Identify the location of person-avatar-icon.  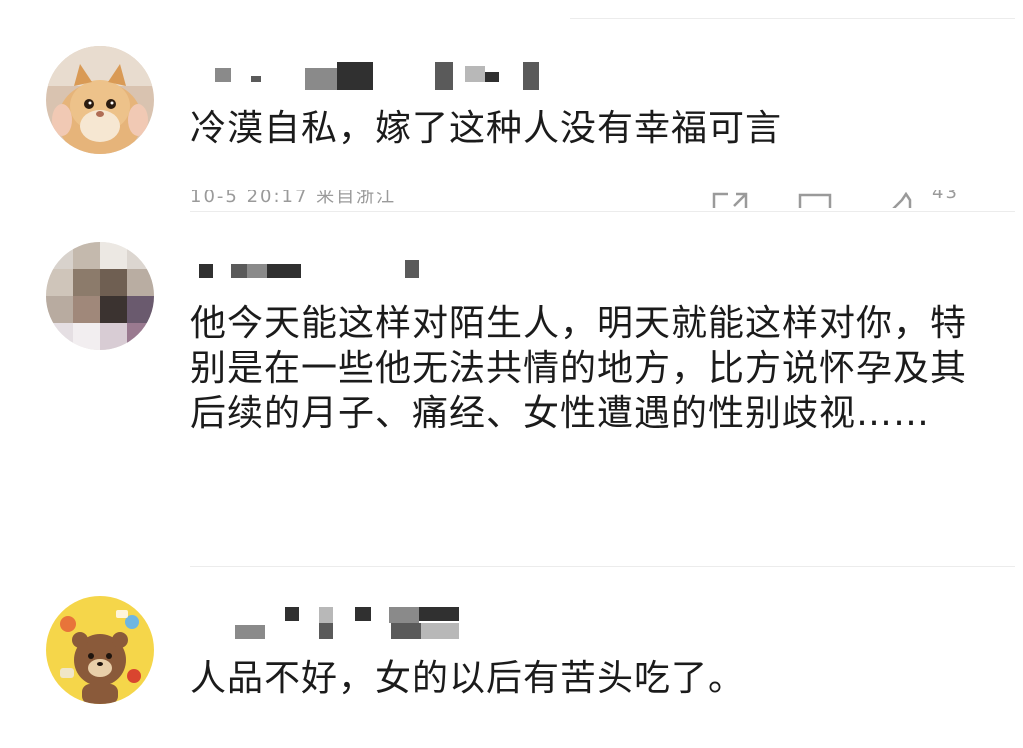
(100, 296).